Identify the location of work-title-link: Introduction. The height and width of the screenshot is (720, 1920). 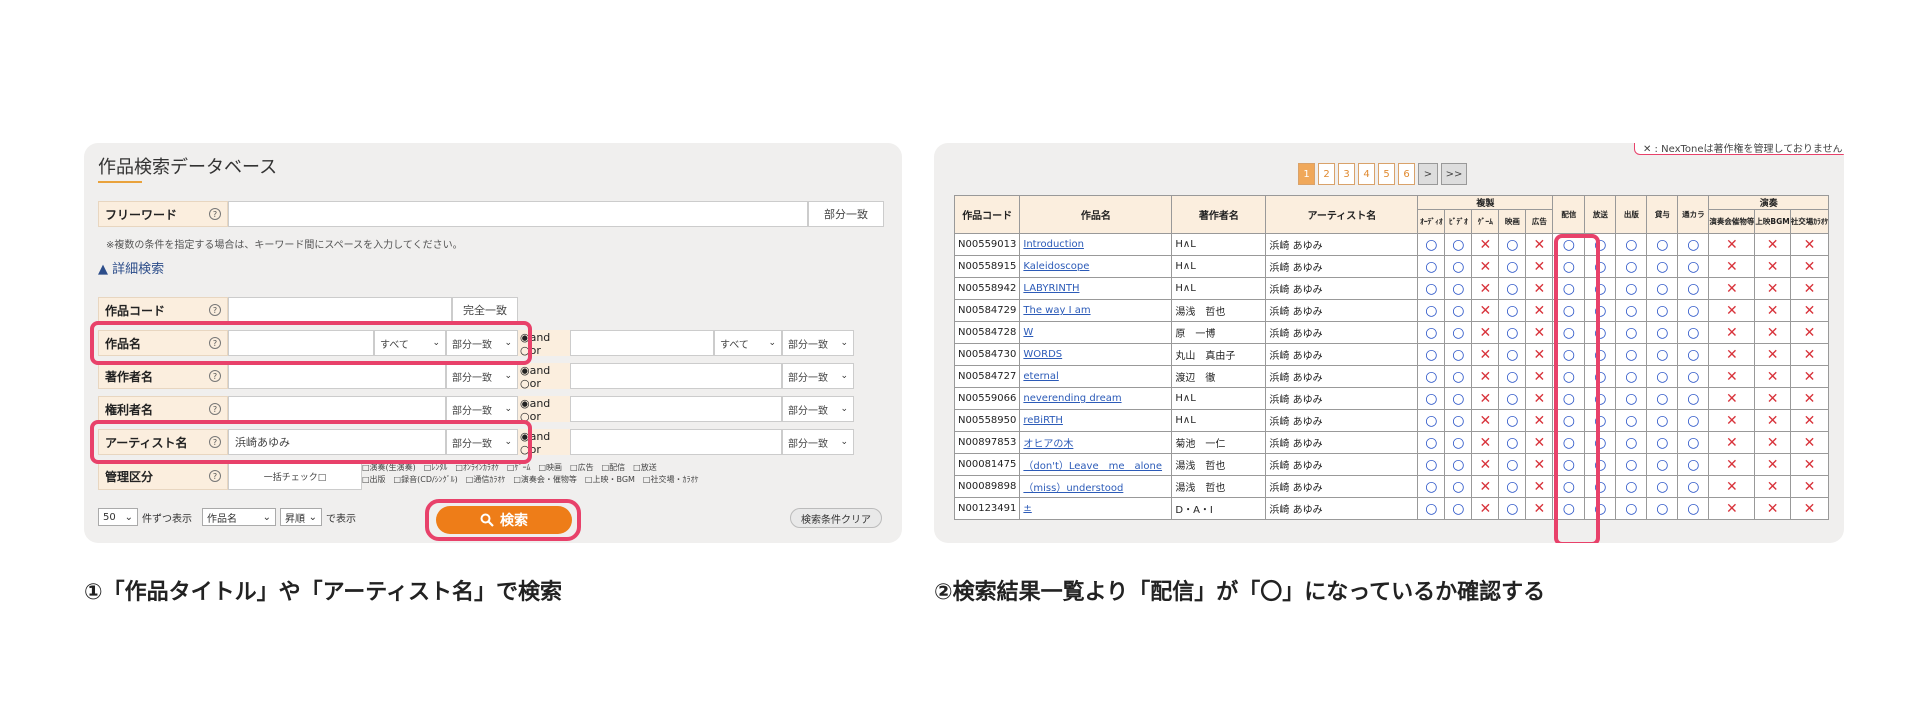
(1096, 244).